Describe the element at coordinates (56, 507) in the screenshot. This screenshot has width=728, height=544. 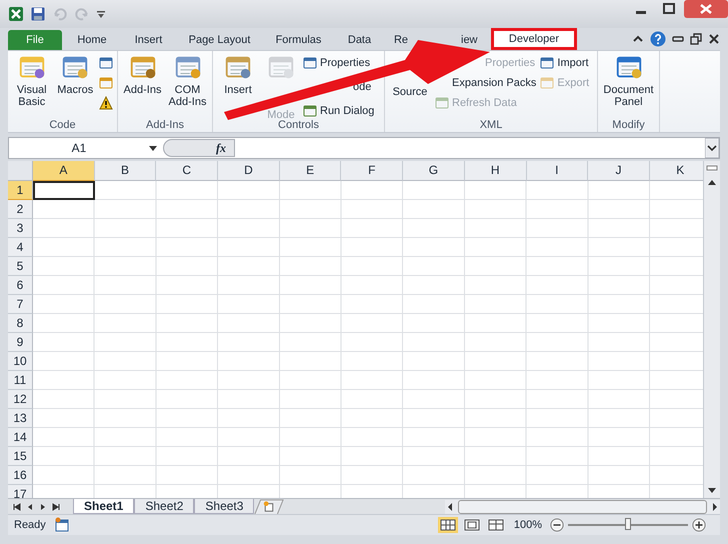
I see `last-sheet-icon` at that location.